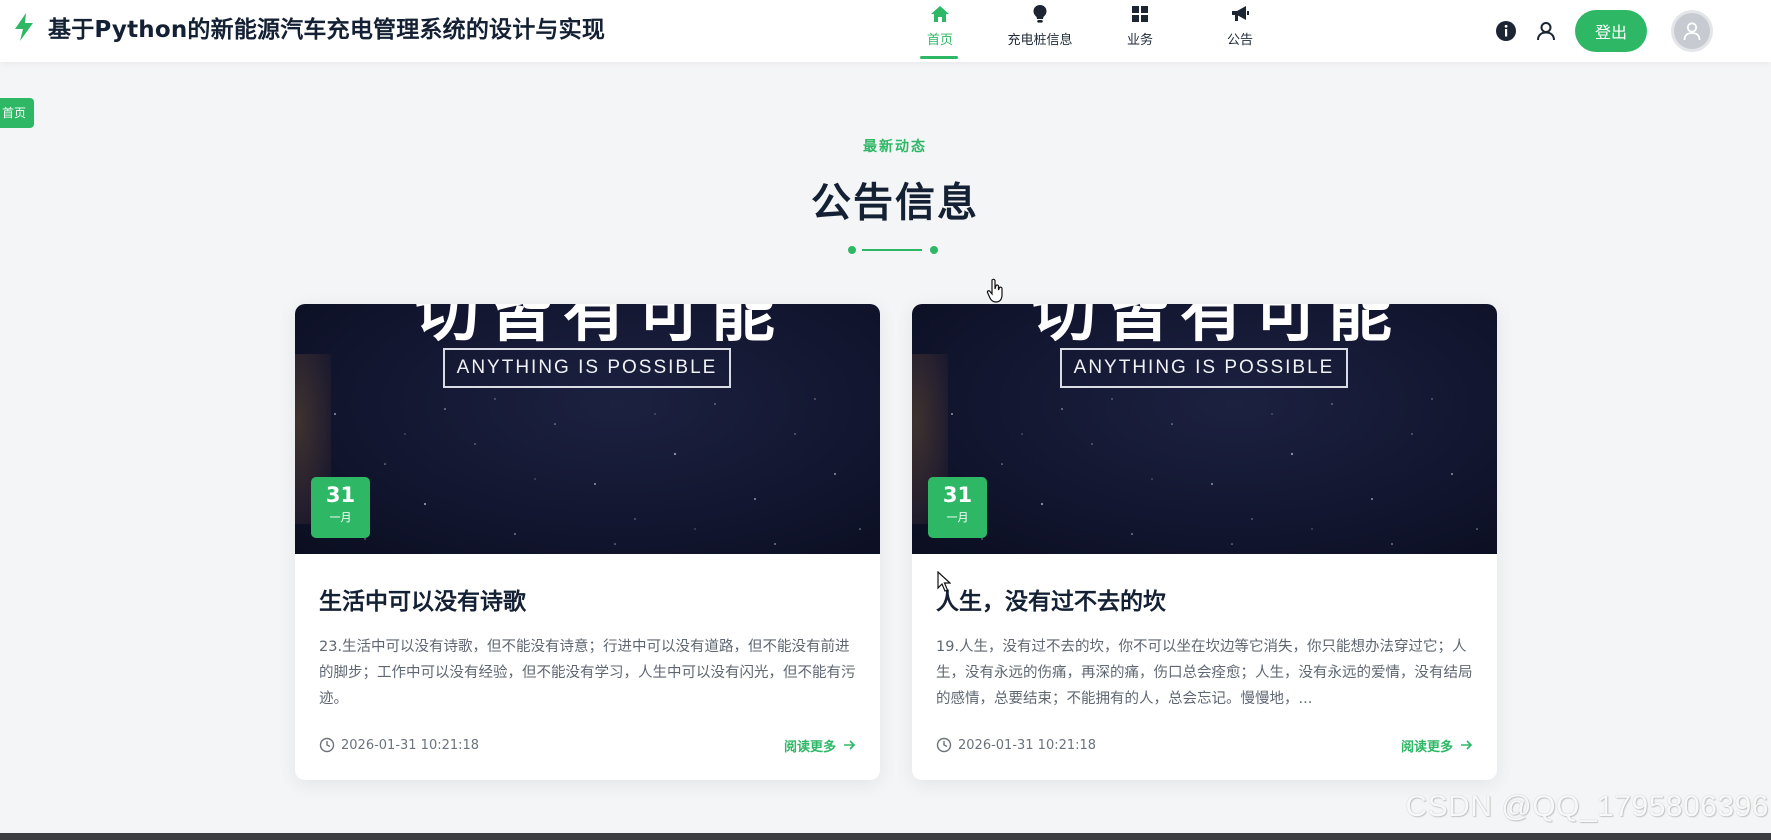 The image size is (1771, 840). I want to click on home-icon, so click(940, 14).